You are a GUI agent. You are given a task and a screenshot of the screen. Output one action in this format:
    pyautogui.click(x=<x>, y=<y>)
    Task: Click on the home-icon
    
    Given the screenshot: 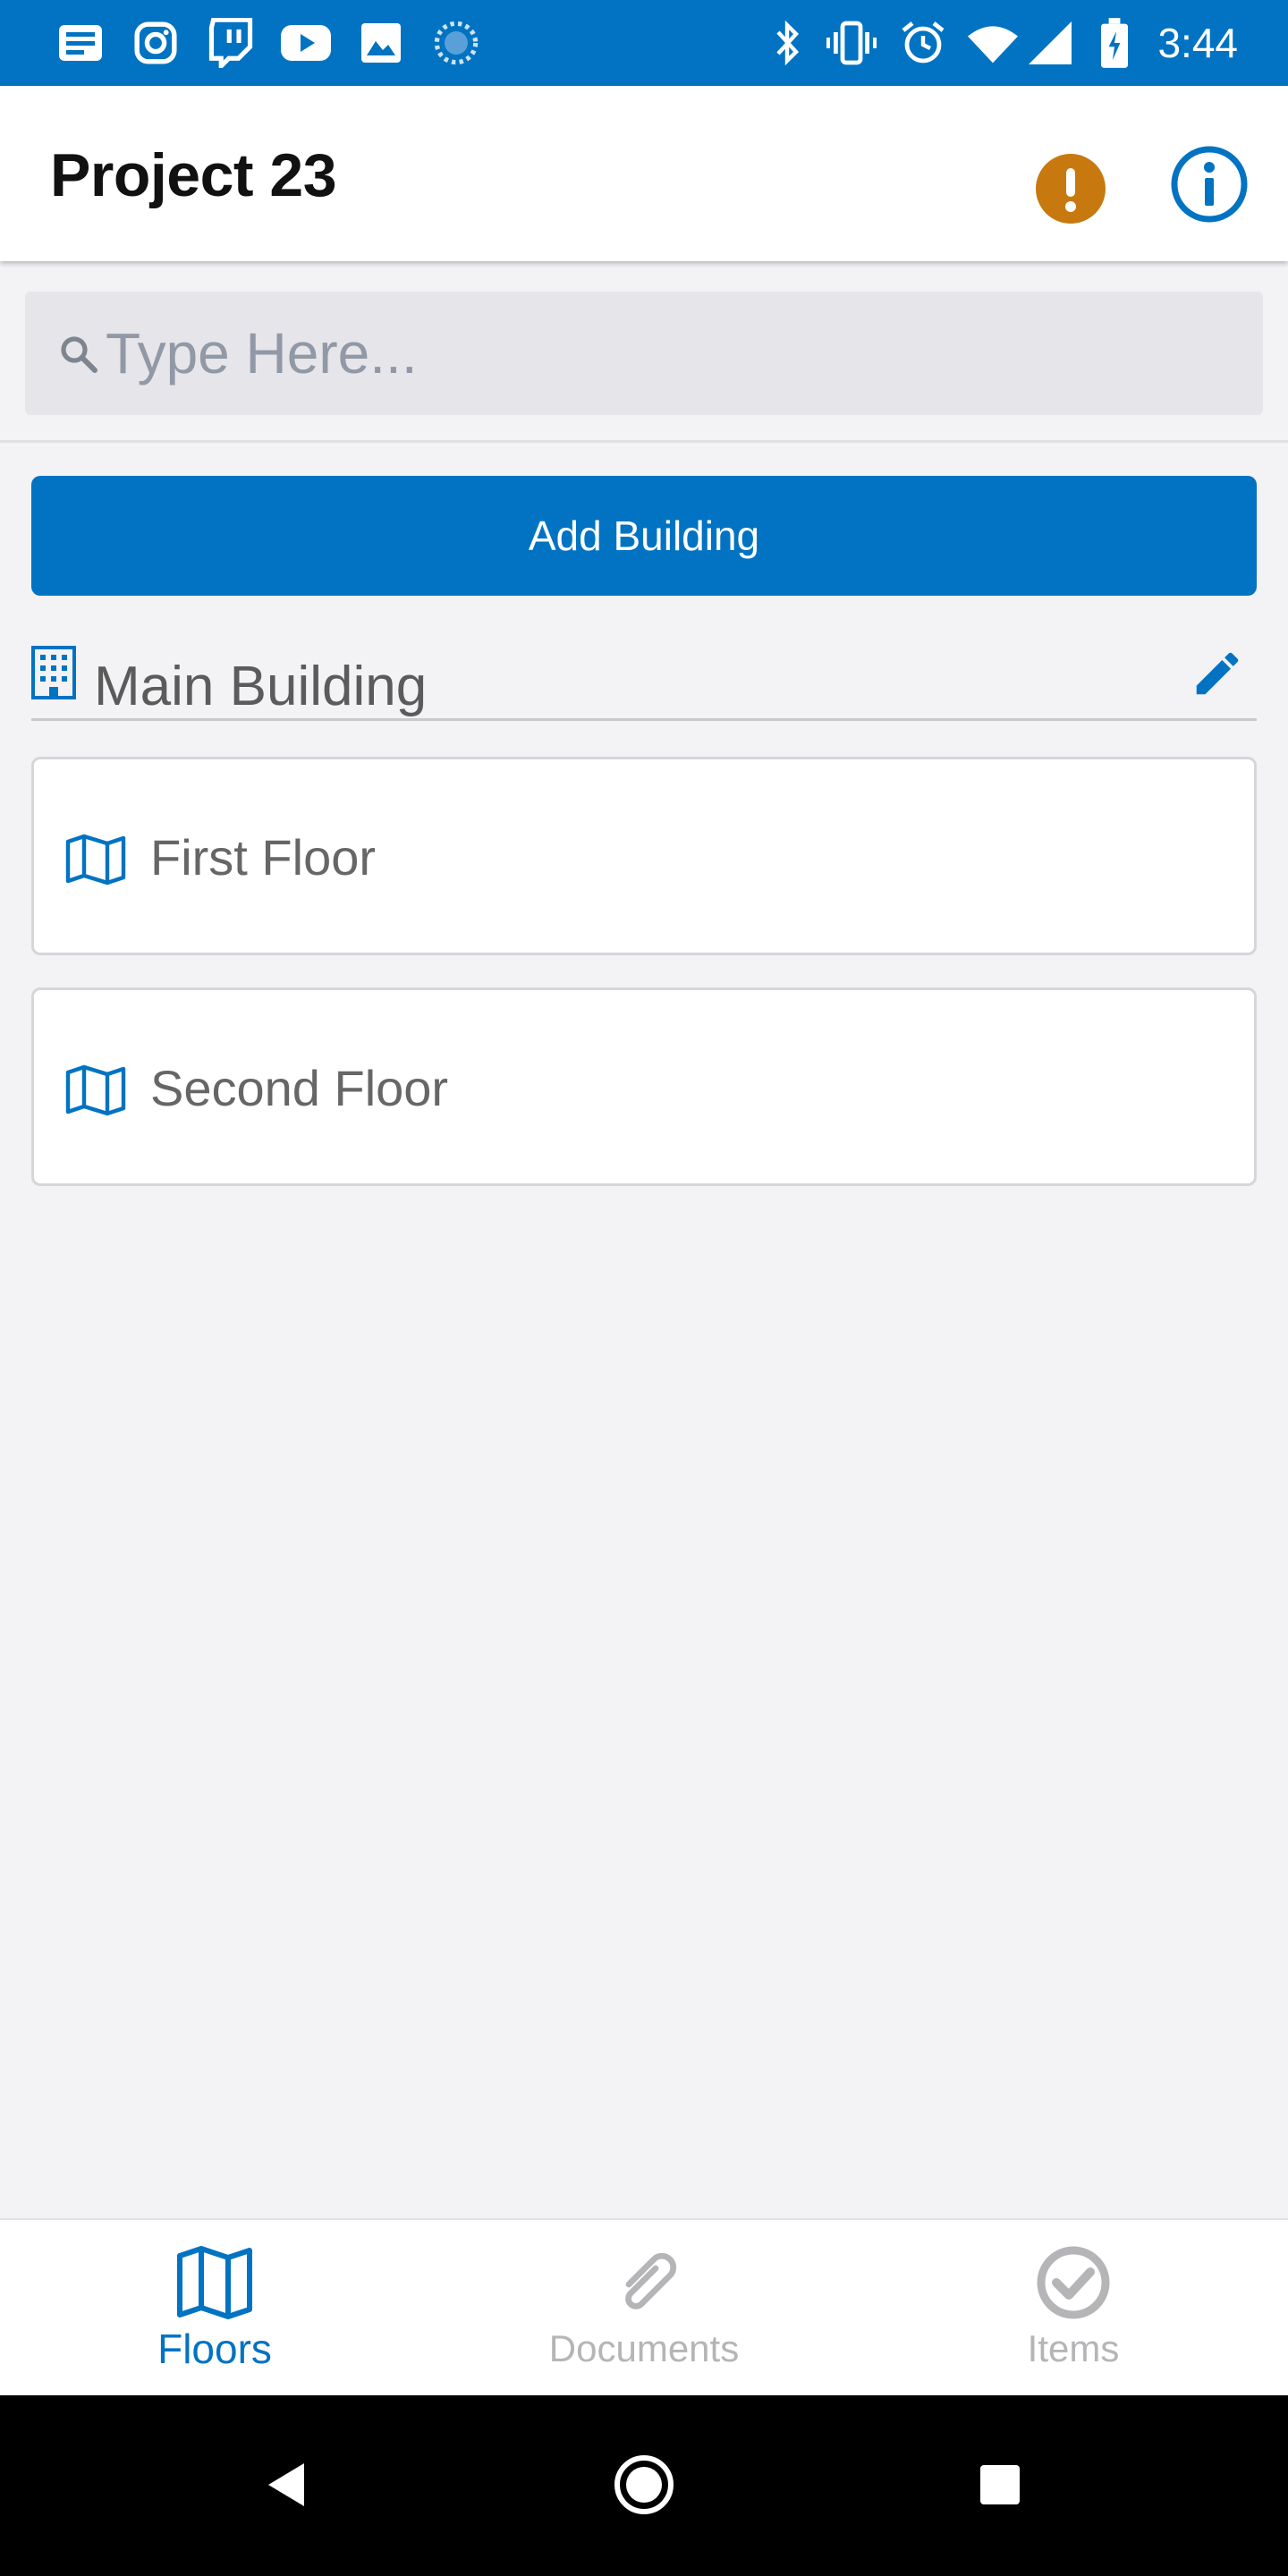 What is the action you would take?
    pyautogui.click(x=644, y=2485)
    